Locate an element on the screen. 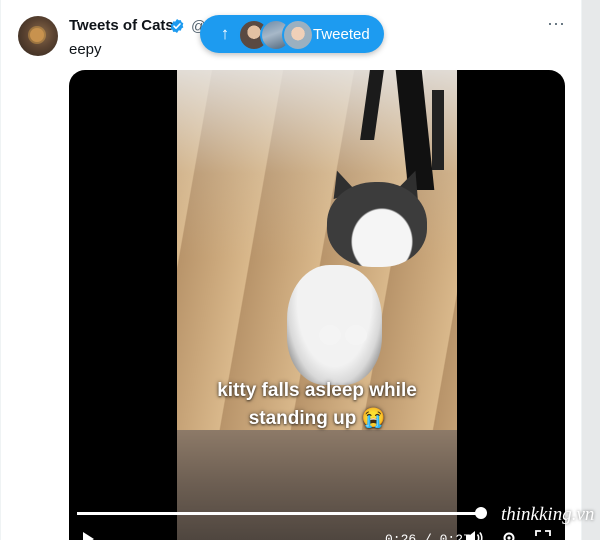 The image size is (600, 540). fullscreen-icon is located at coordinates (543, 535).